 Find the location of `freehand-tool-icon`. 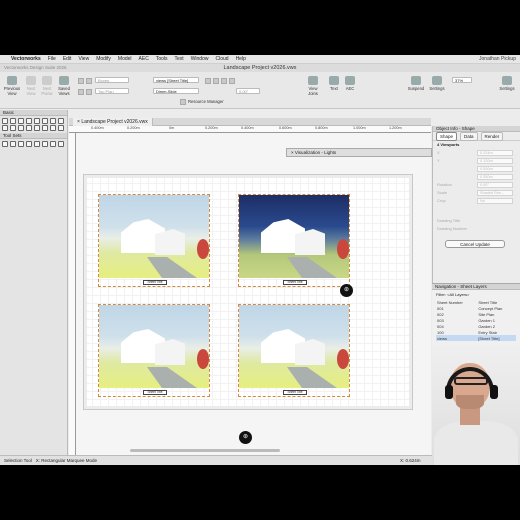

freehand-tool-icon is located at coordinates (45, 128).